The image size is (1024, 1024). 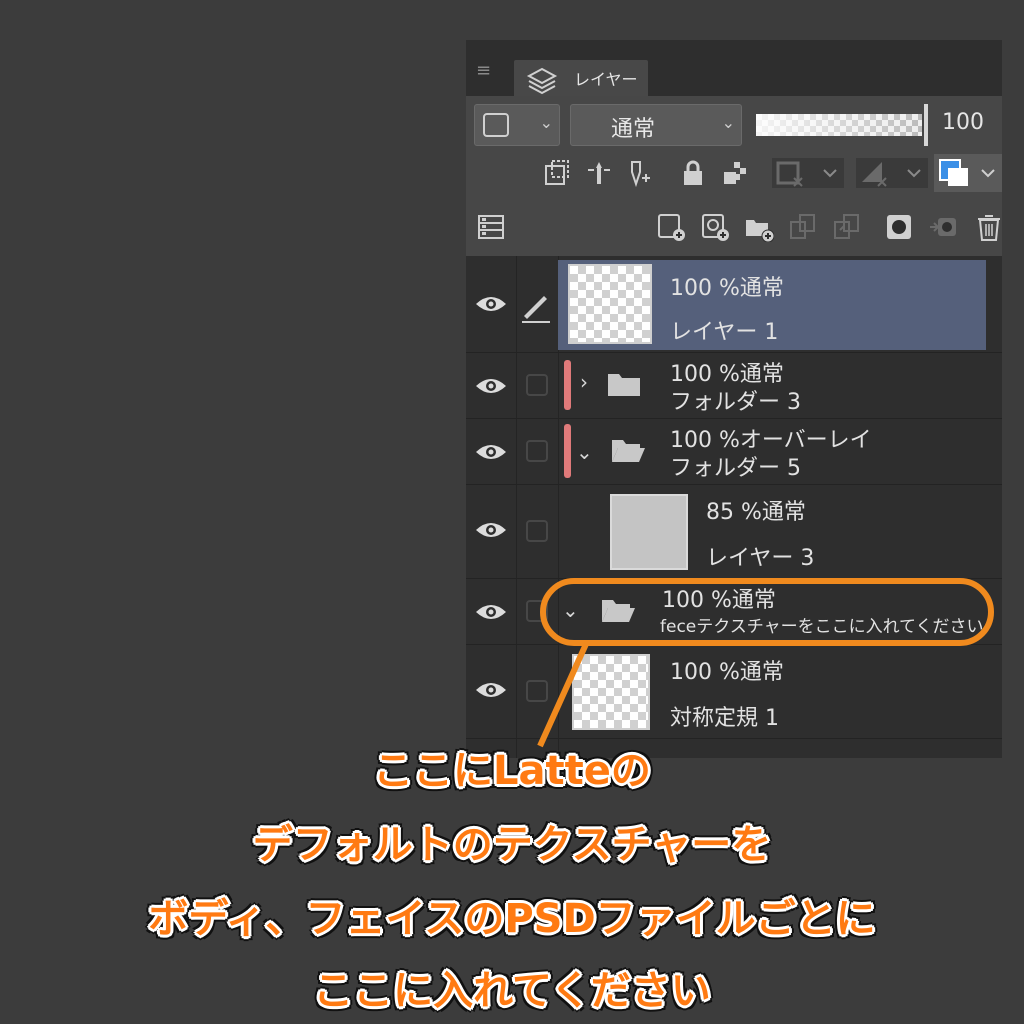 What do you see at coordinates (735, 173) in the screenshot?
I see `lock-transparency-icon` at bounding box center [735, 173].